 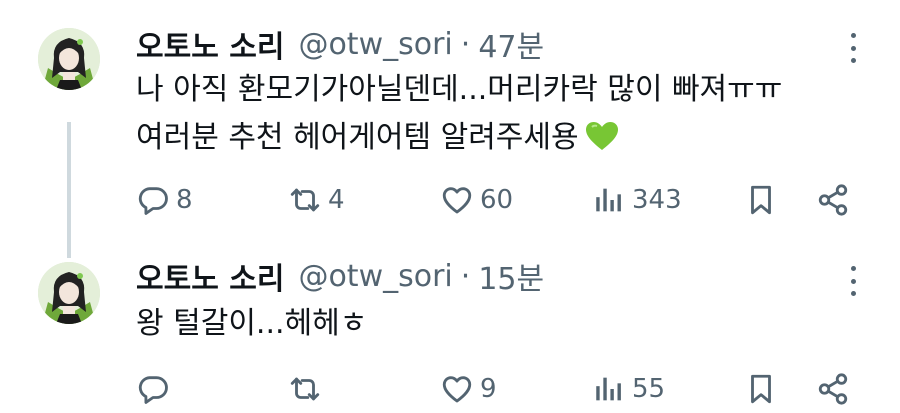 I want to click on reply-button: 8, so click(x=164, y=200).